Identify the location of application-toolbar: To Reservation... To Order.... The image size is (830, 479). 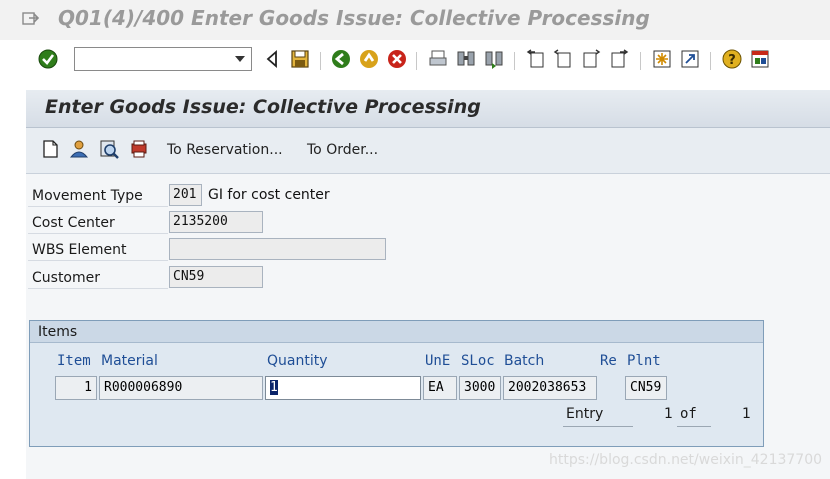
(428, 151).